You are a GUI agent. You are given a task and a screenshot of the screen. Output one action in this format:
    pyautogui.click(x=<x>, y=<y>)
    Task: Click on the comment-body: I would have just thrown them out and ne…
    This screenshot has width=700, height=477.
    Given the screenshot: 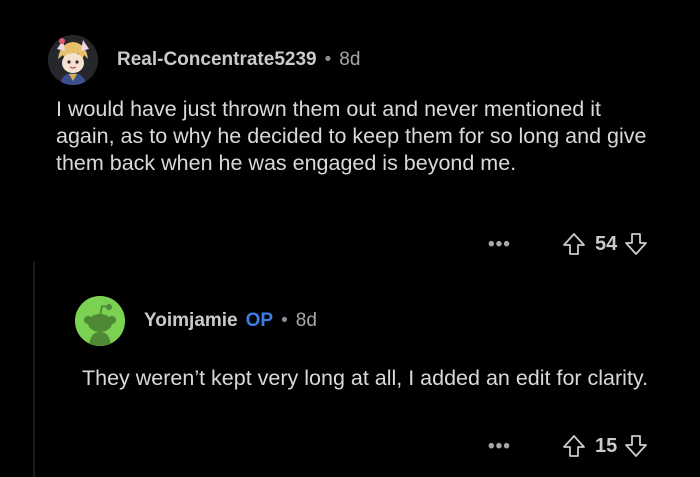 What is the action you would take?
    pyautogui.click(x=351, y=136)
    